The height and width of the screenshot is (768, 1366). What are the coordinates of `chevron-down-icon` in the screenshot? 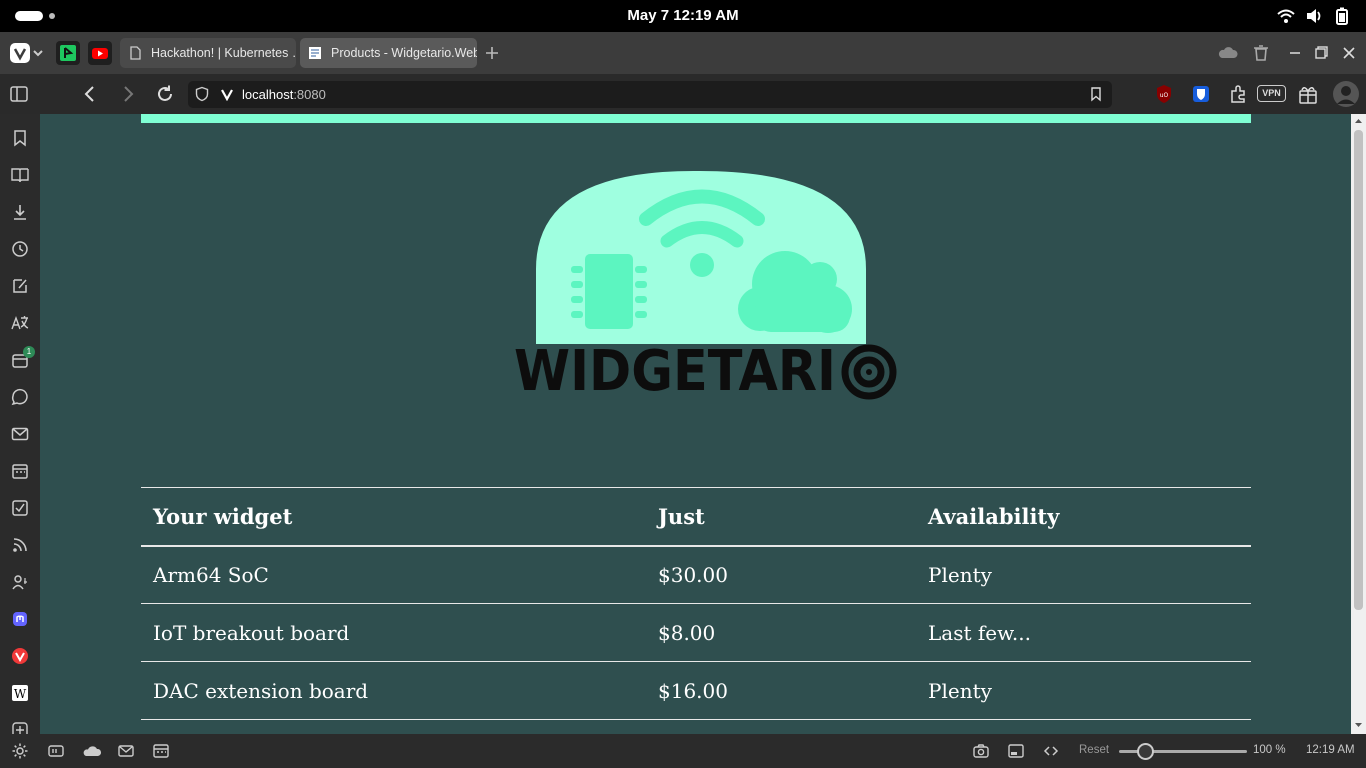 It's located at (38, 53).